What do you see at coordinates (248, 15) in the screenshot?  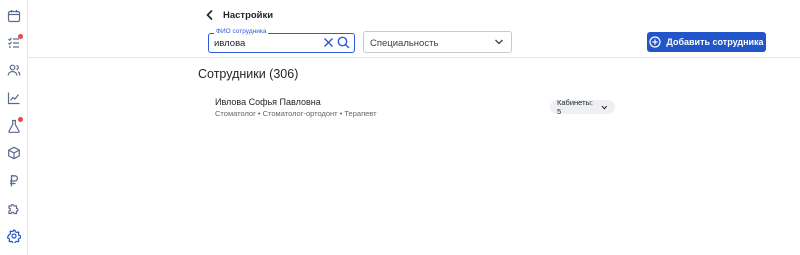 I see `back-label: Настройки` at bounding box center [248, 15].